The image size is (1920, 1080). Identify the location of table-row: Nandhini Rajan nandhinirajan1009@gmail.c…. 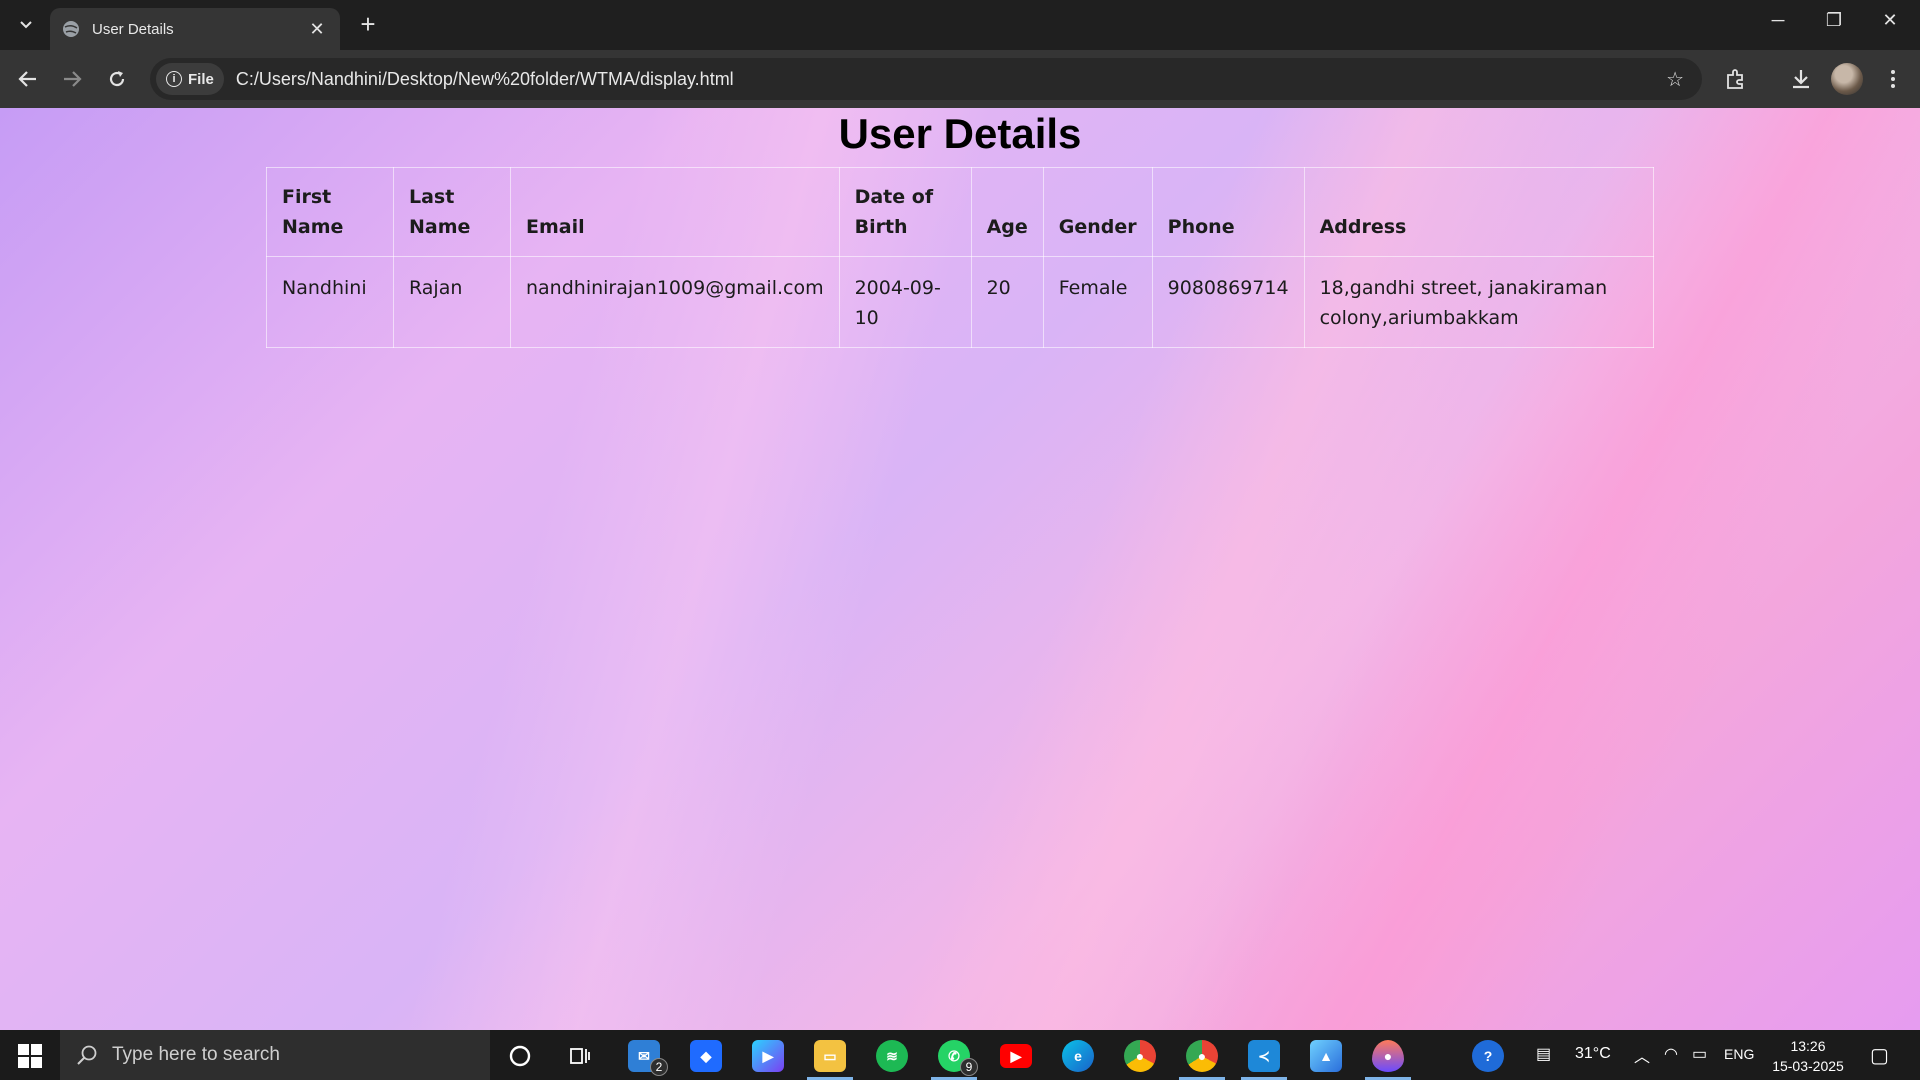
(960, 302).